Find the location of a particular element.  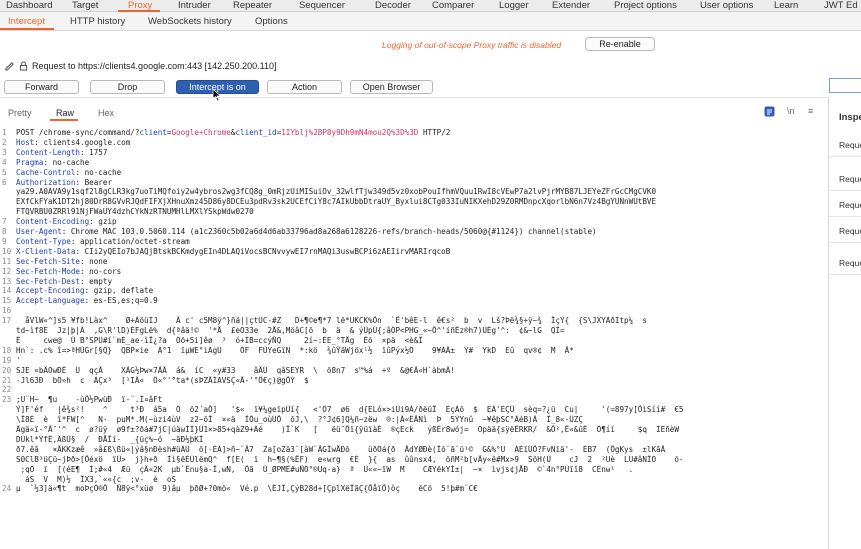

mouse-cursor-icon is located at coordinates (217, 95).